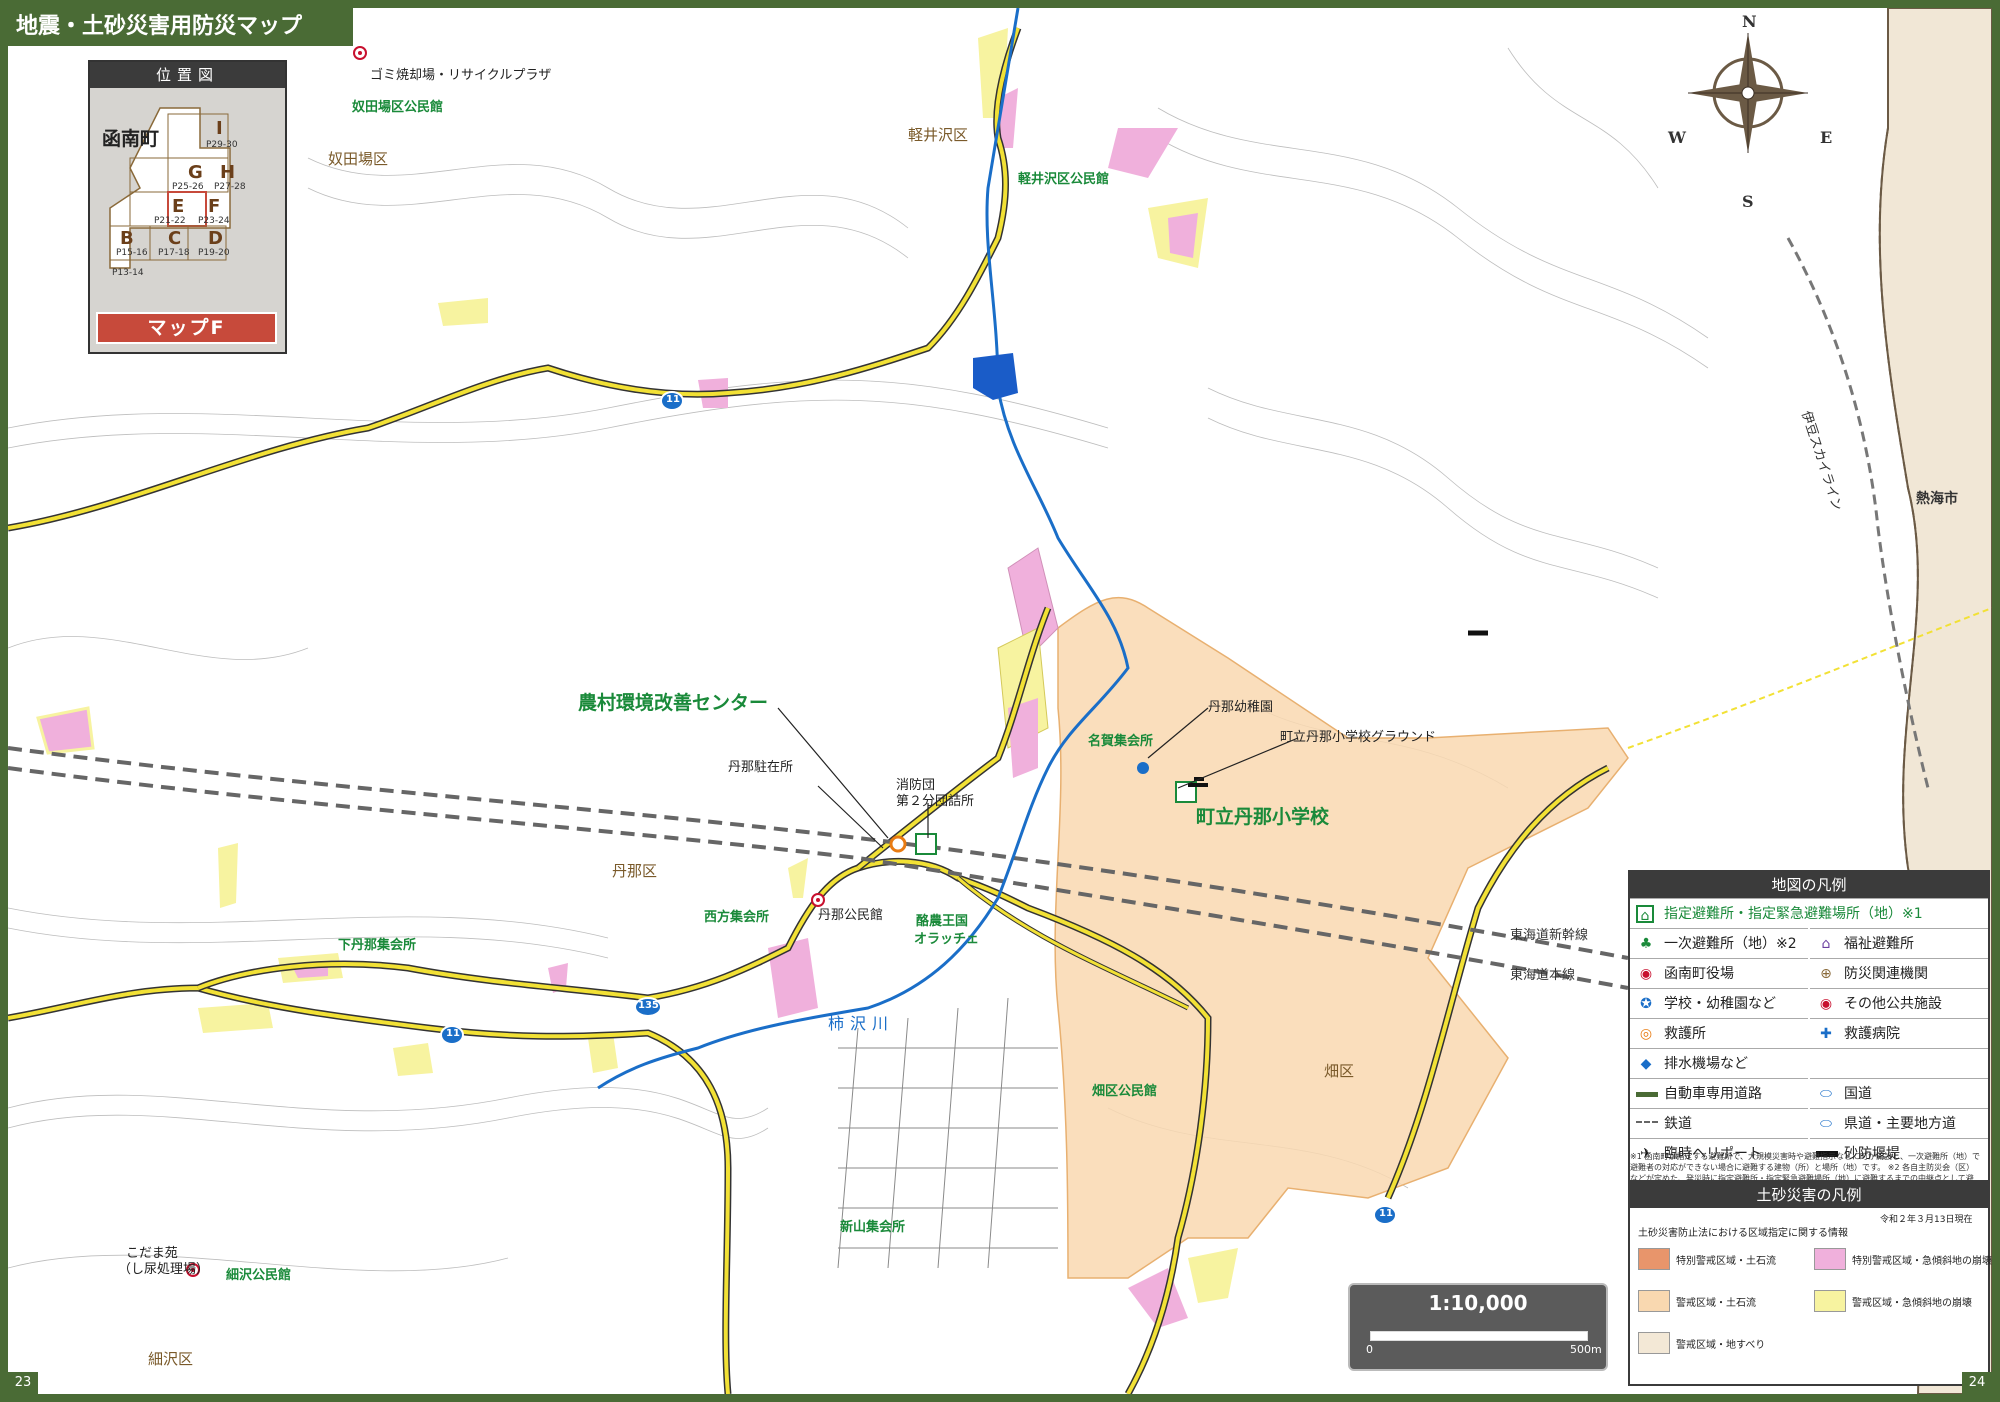  What do you see at coordinates (873, 1227) in the screenshot?
I see `label-niiyama: 新山集会所` at bounding box center [873, 1227].